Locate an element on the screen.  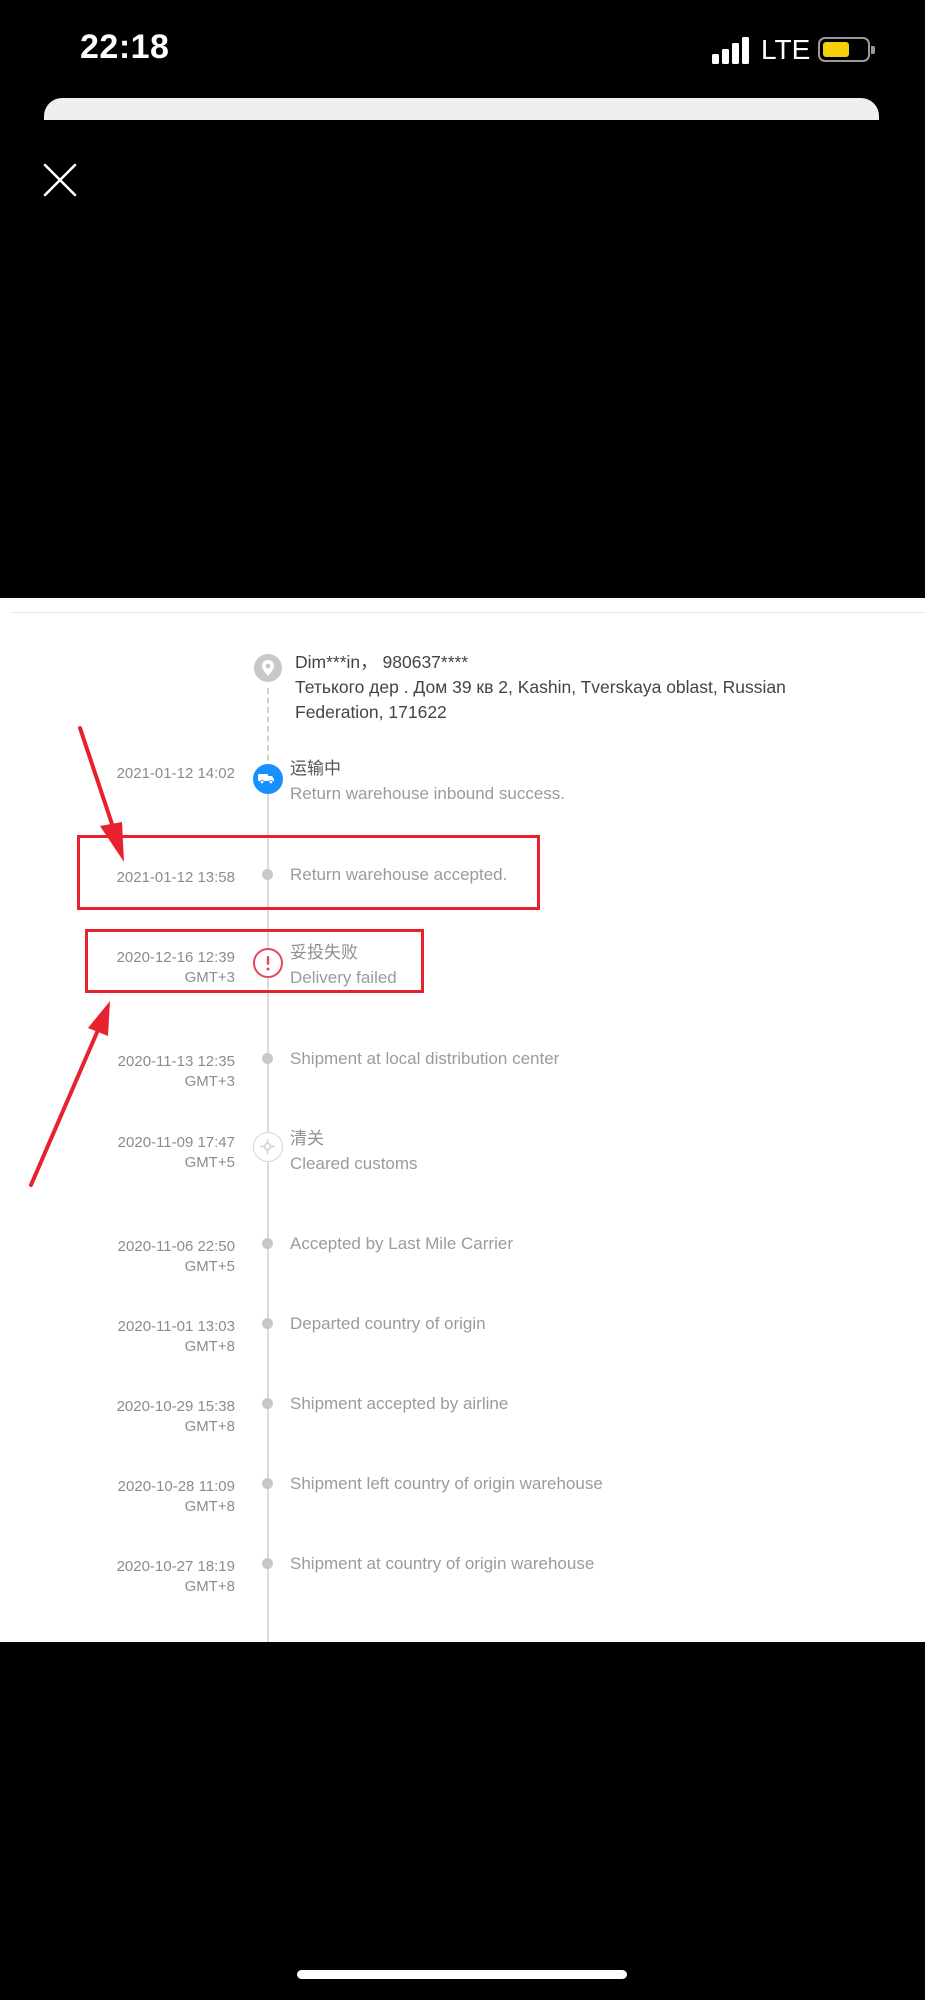
location-pin-icon is located at coordinates (268, 668).